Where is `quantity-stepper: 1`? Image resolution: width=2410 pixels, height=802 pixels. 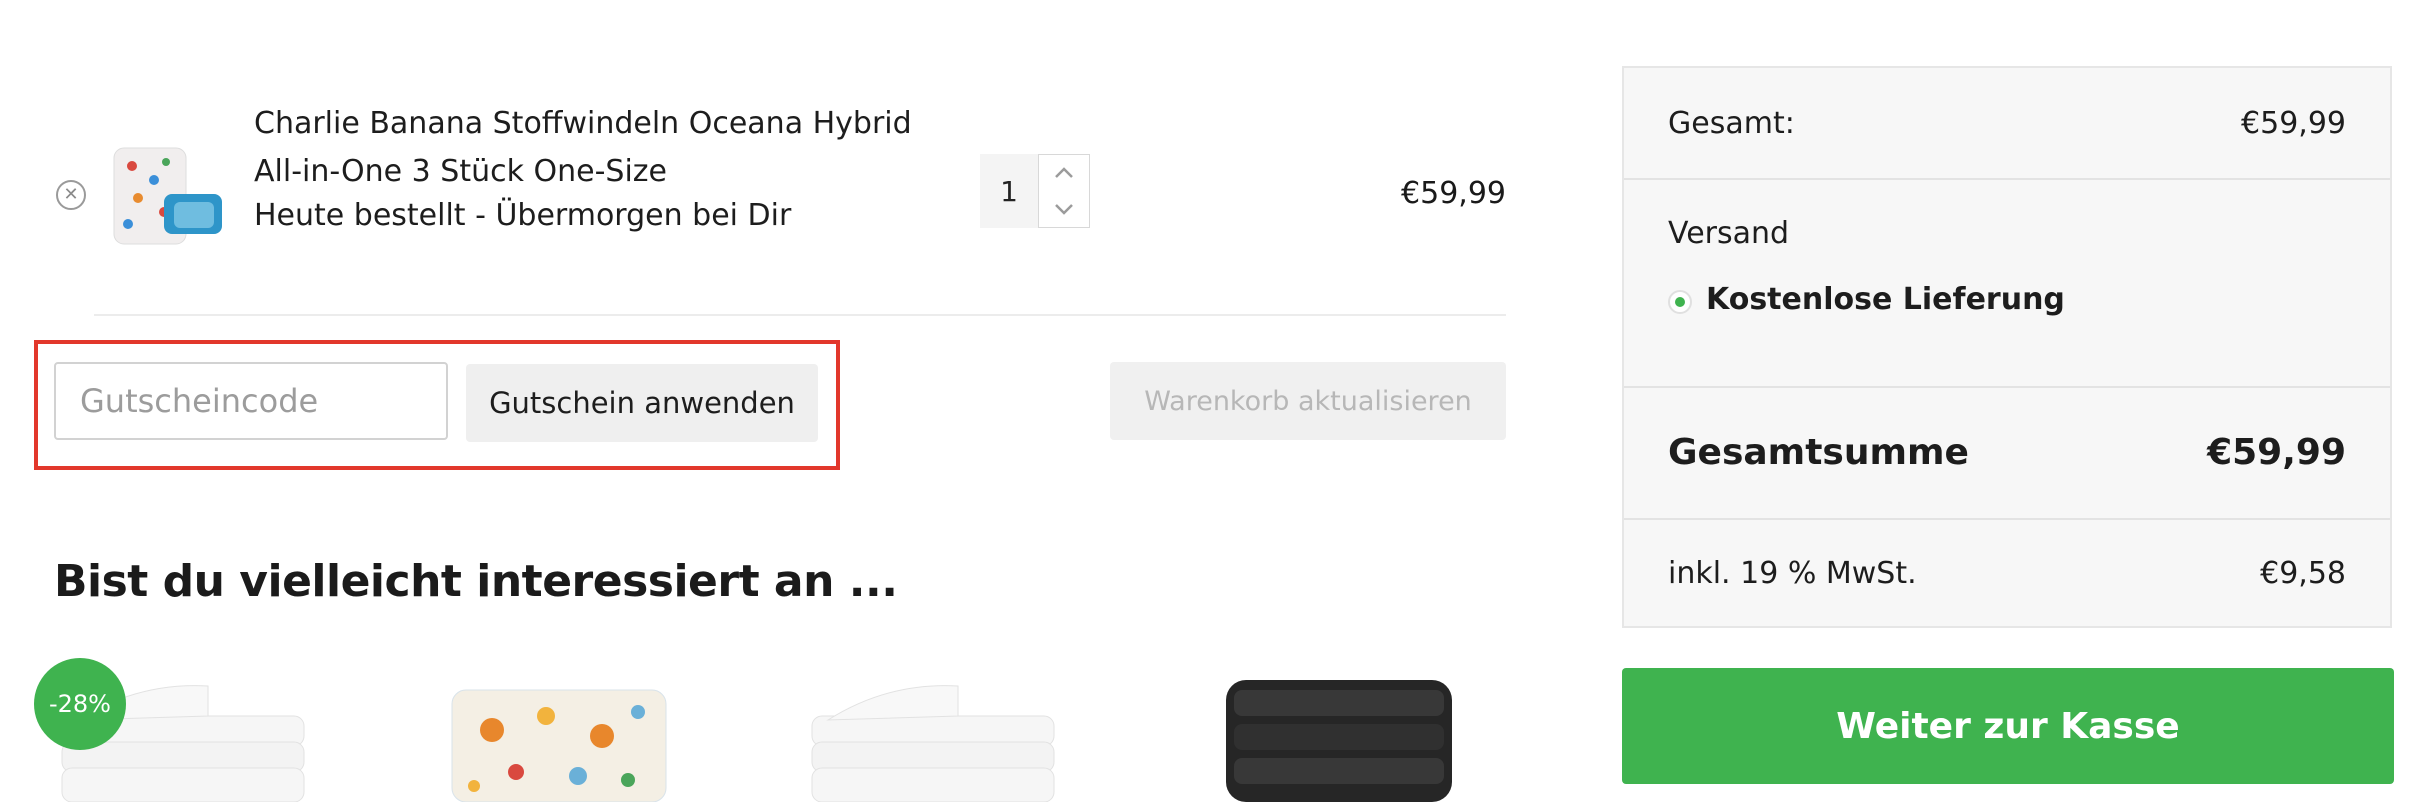 quantity-stepper: 1 is located at coordinates (1035, 191).